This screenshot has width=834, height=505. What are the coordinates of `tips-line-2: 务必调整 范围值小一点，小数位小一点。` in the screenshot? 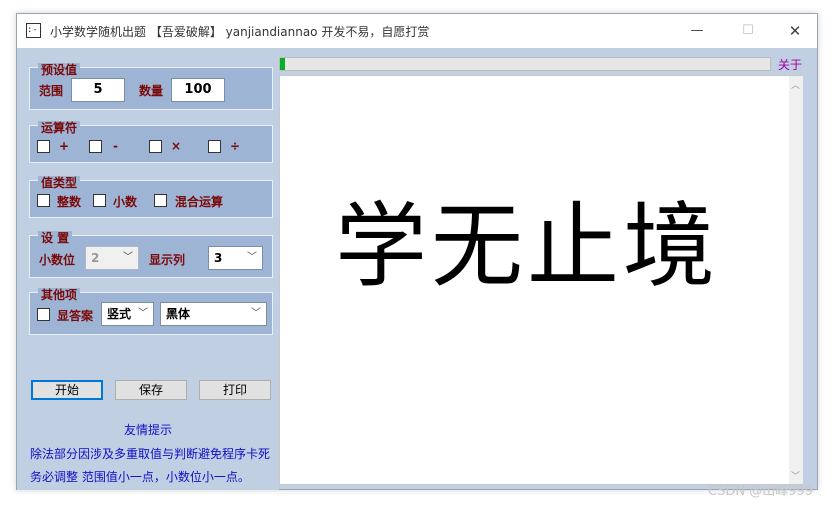 It's located at (140, 477).